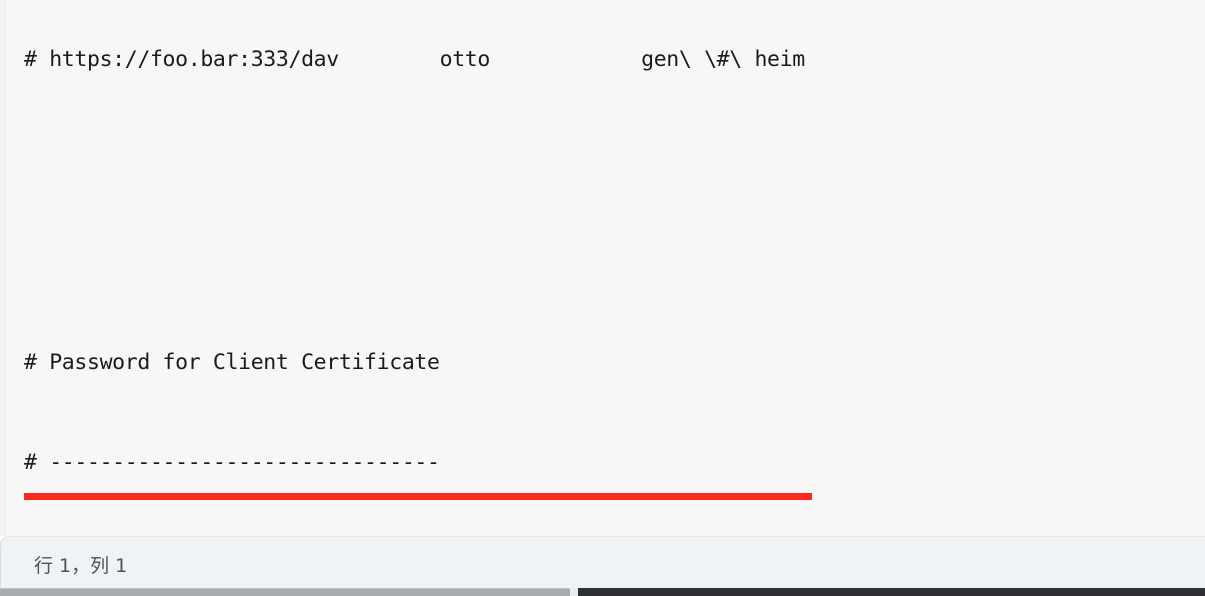  What do you see at coordinates (3, 268) in the screenshot?
I see `editor-left-edge` at bounding box center [3, 268].